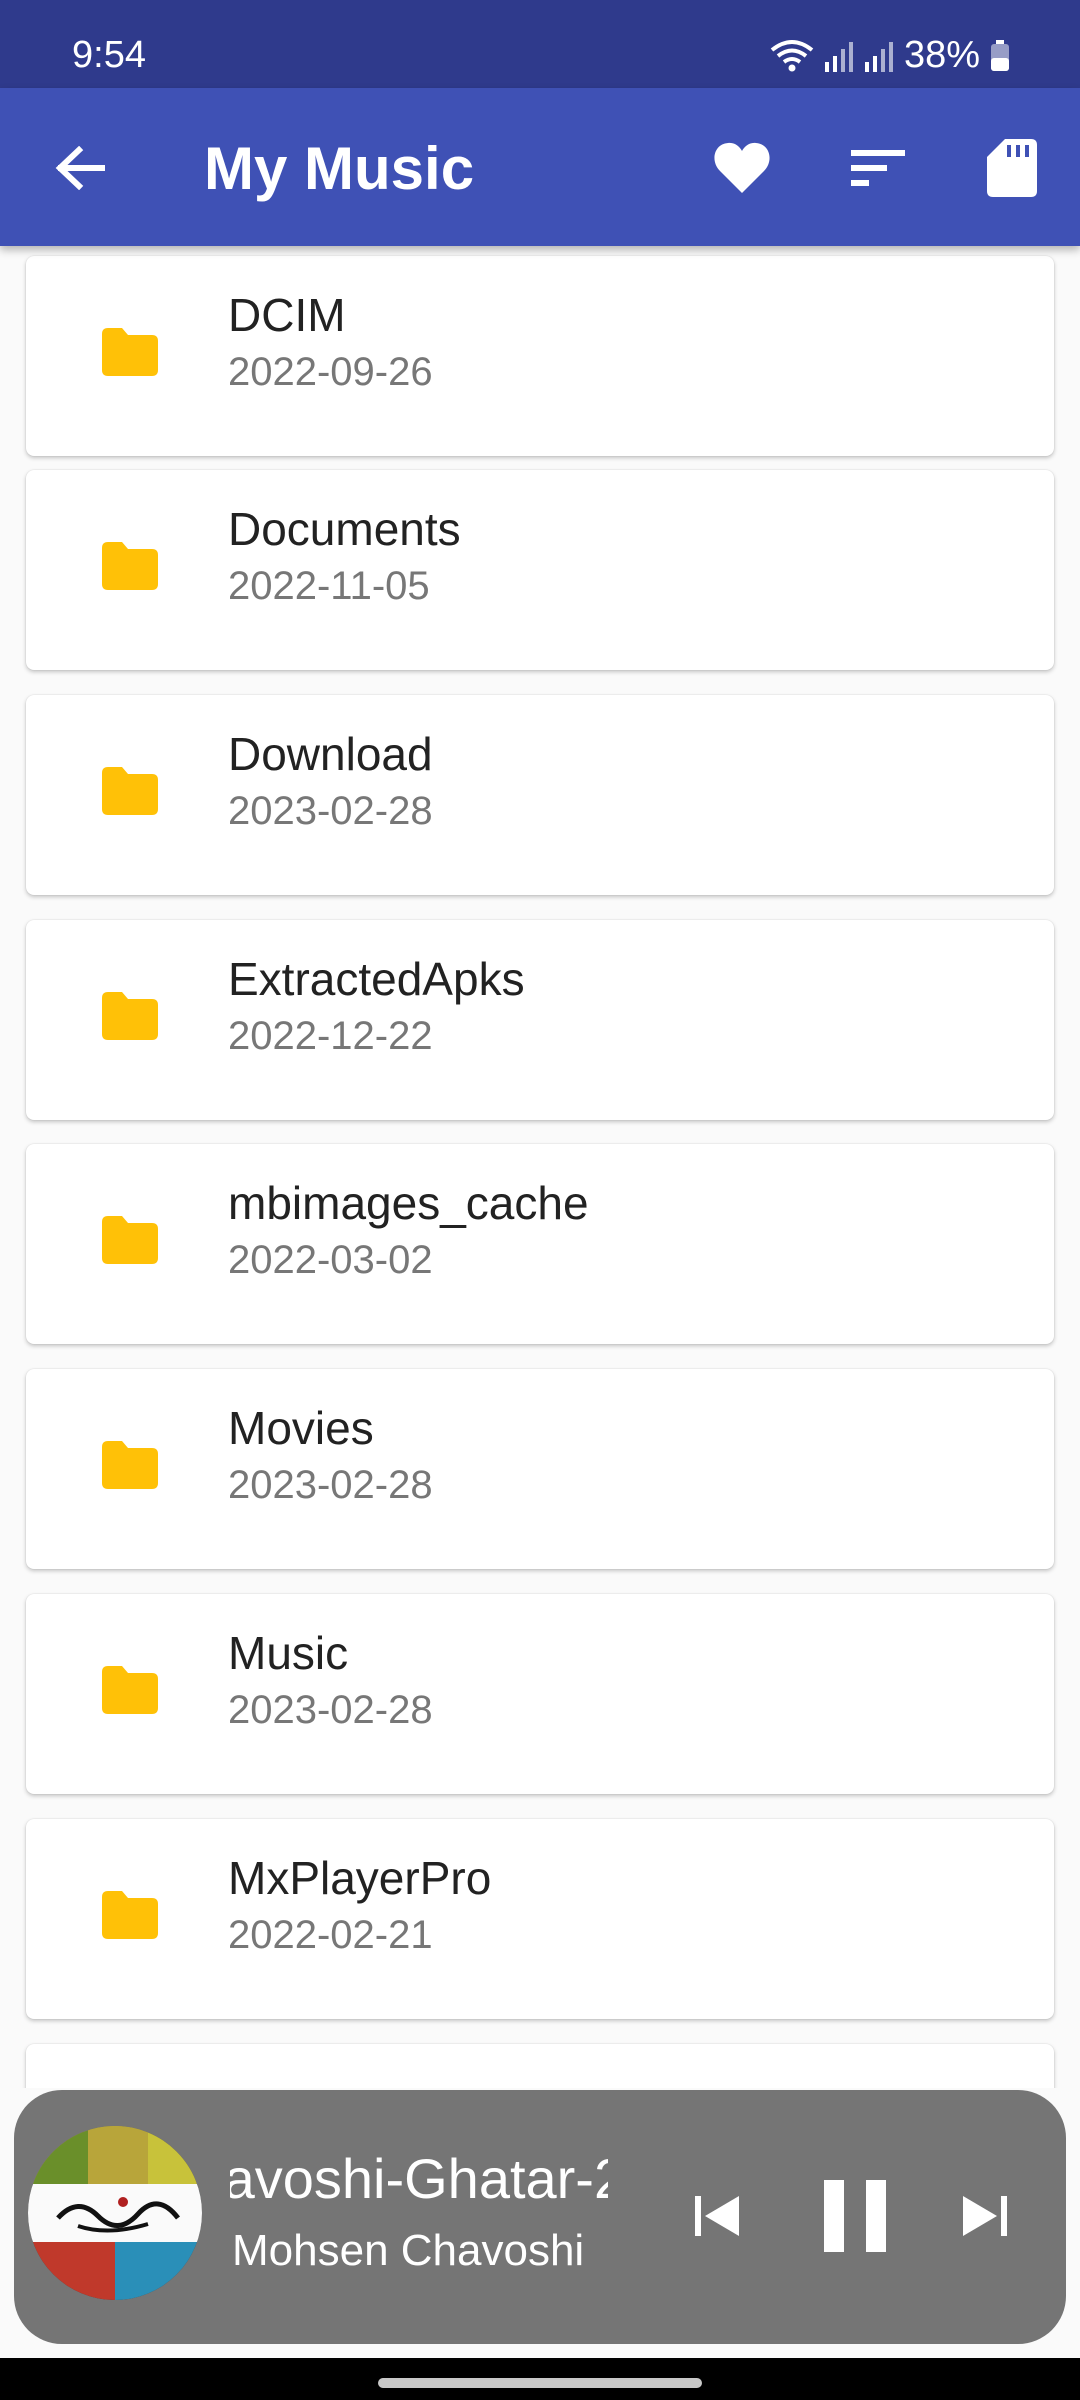 The height and width of the screenshot is (2400, 1080). I want to click on track-title: Chavoshi-Ghatar-2, so click(419, 2178).